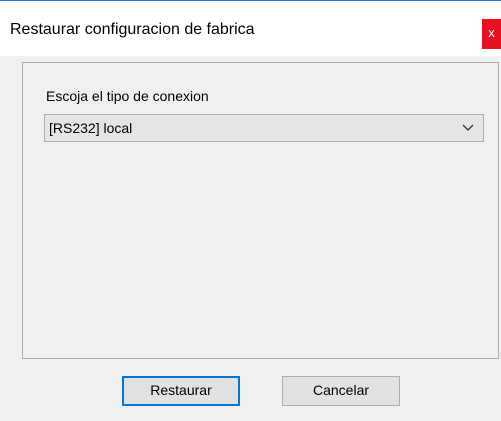 This screenshot has height=421, width=501. I want to click on title-bar: Restaurar configuracion de fabrica x, so click(250, 28).